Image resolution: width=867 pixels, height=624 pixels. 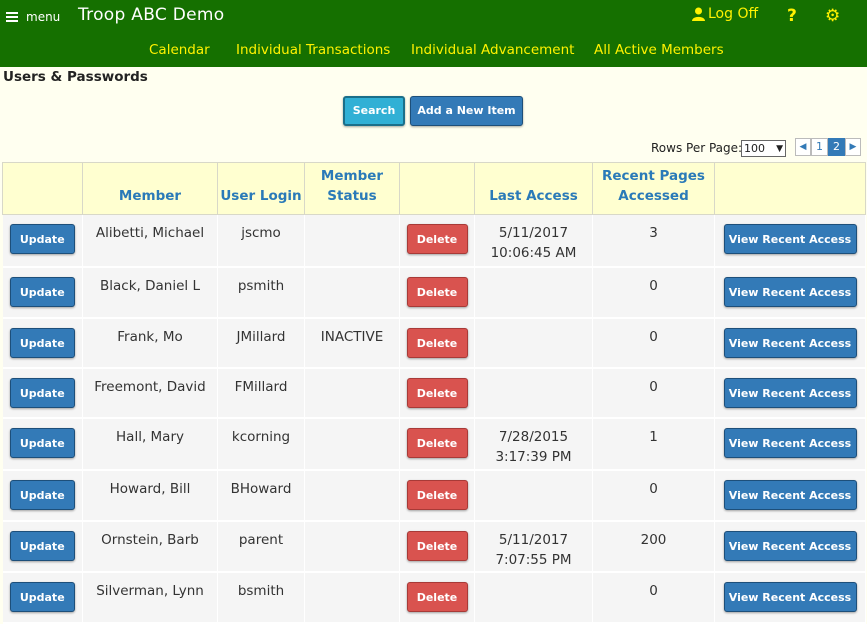 I want to click on user-icon, so click(x=698, y=14).